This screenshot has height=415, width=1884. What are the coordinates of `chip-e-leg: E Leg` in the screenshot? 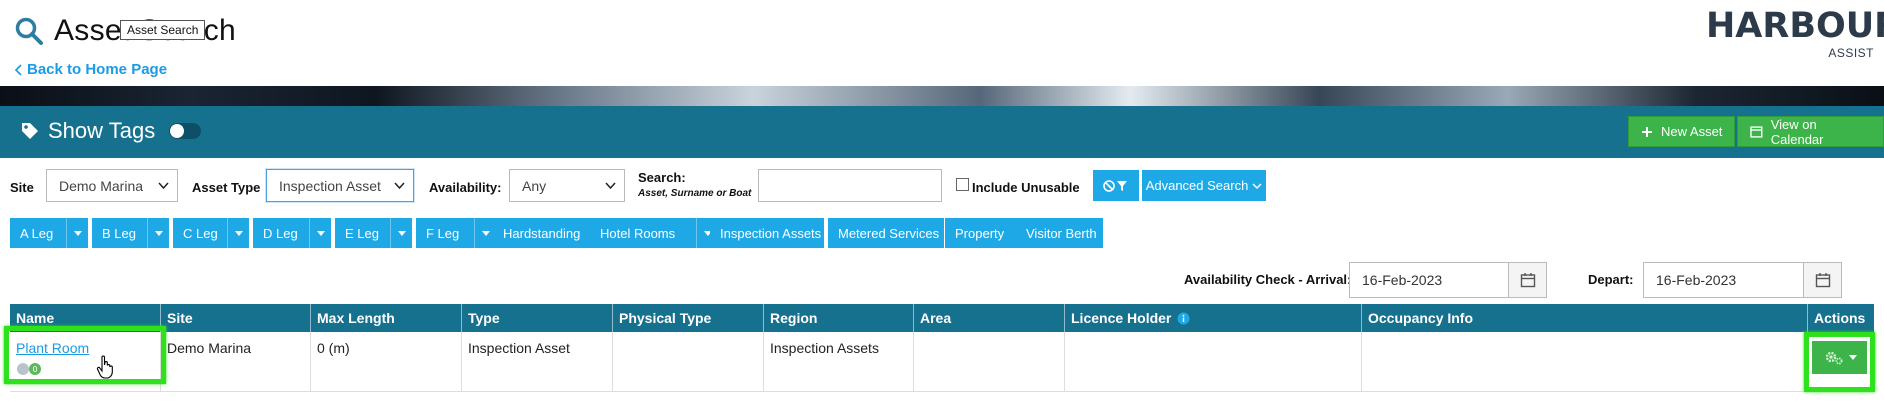 It's located at (373, 233).